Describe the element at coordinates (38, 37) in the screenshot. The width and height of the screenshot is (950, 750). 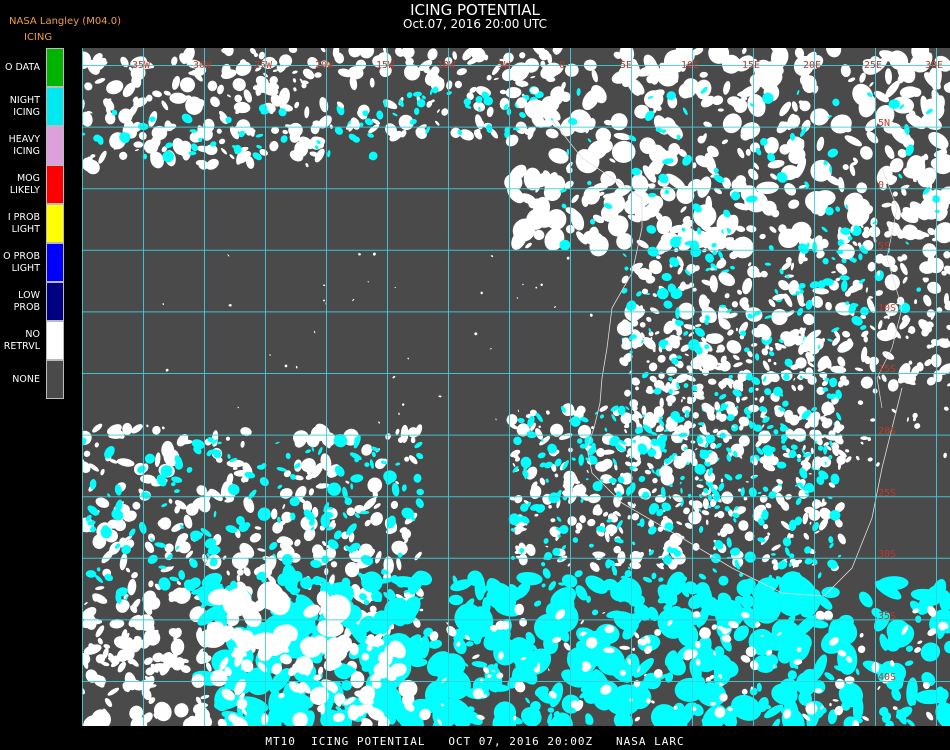
I see `legend-title: ICING` at that location.